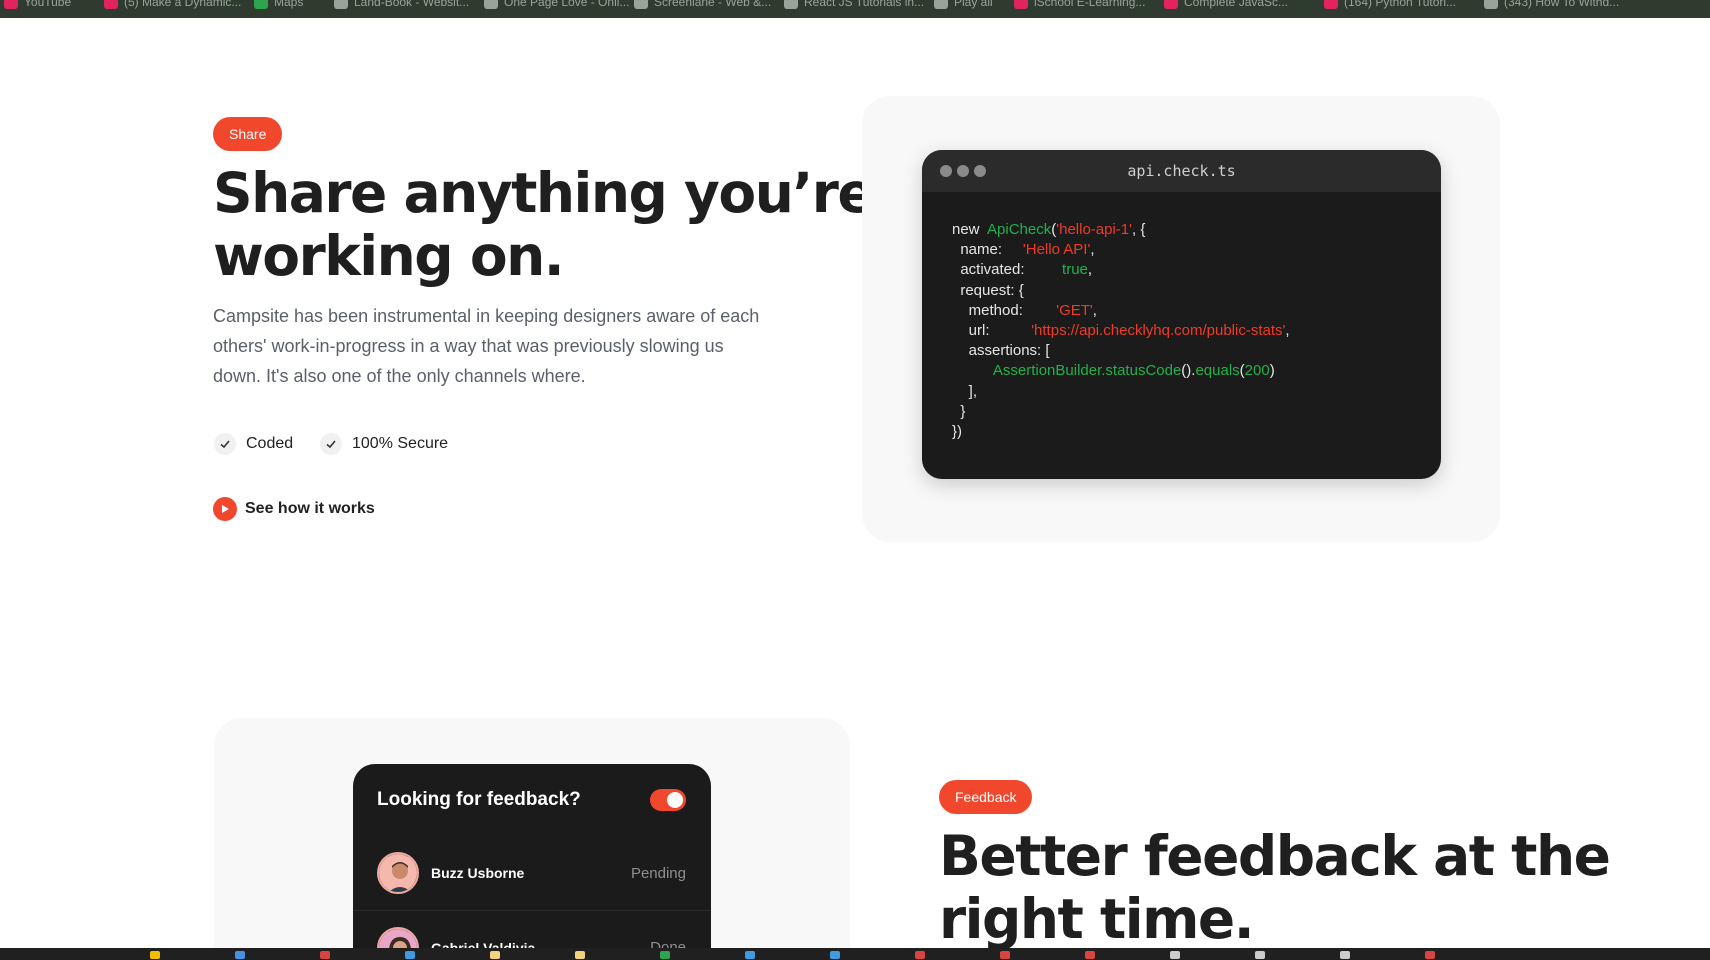 The width and height of the screenshot is (1710, 960). Describe the element at coordinates (1022, 270) in the screenshot. I see `code-line: activated: true,` at that location.